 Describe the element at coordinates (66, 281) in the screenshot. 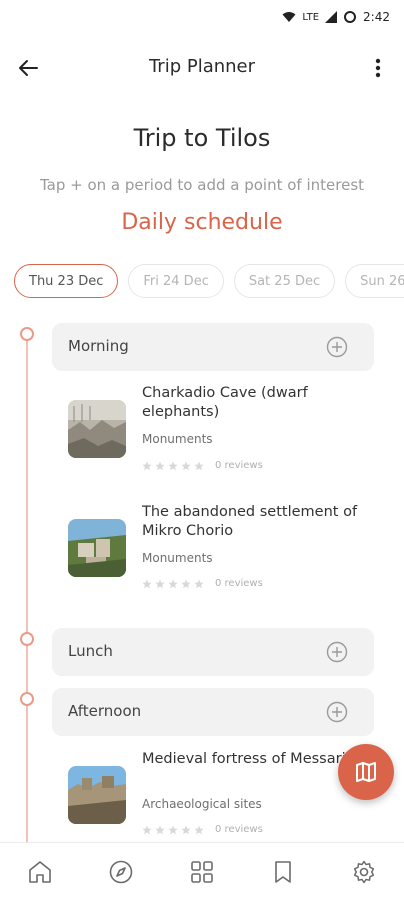

I see `date-chip-selected: Thu 23 Dec` at that location.